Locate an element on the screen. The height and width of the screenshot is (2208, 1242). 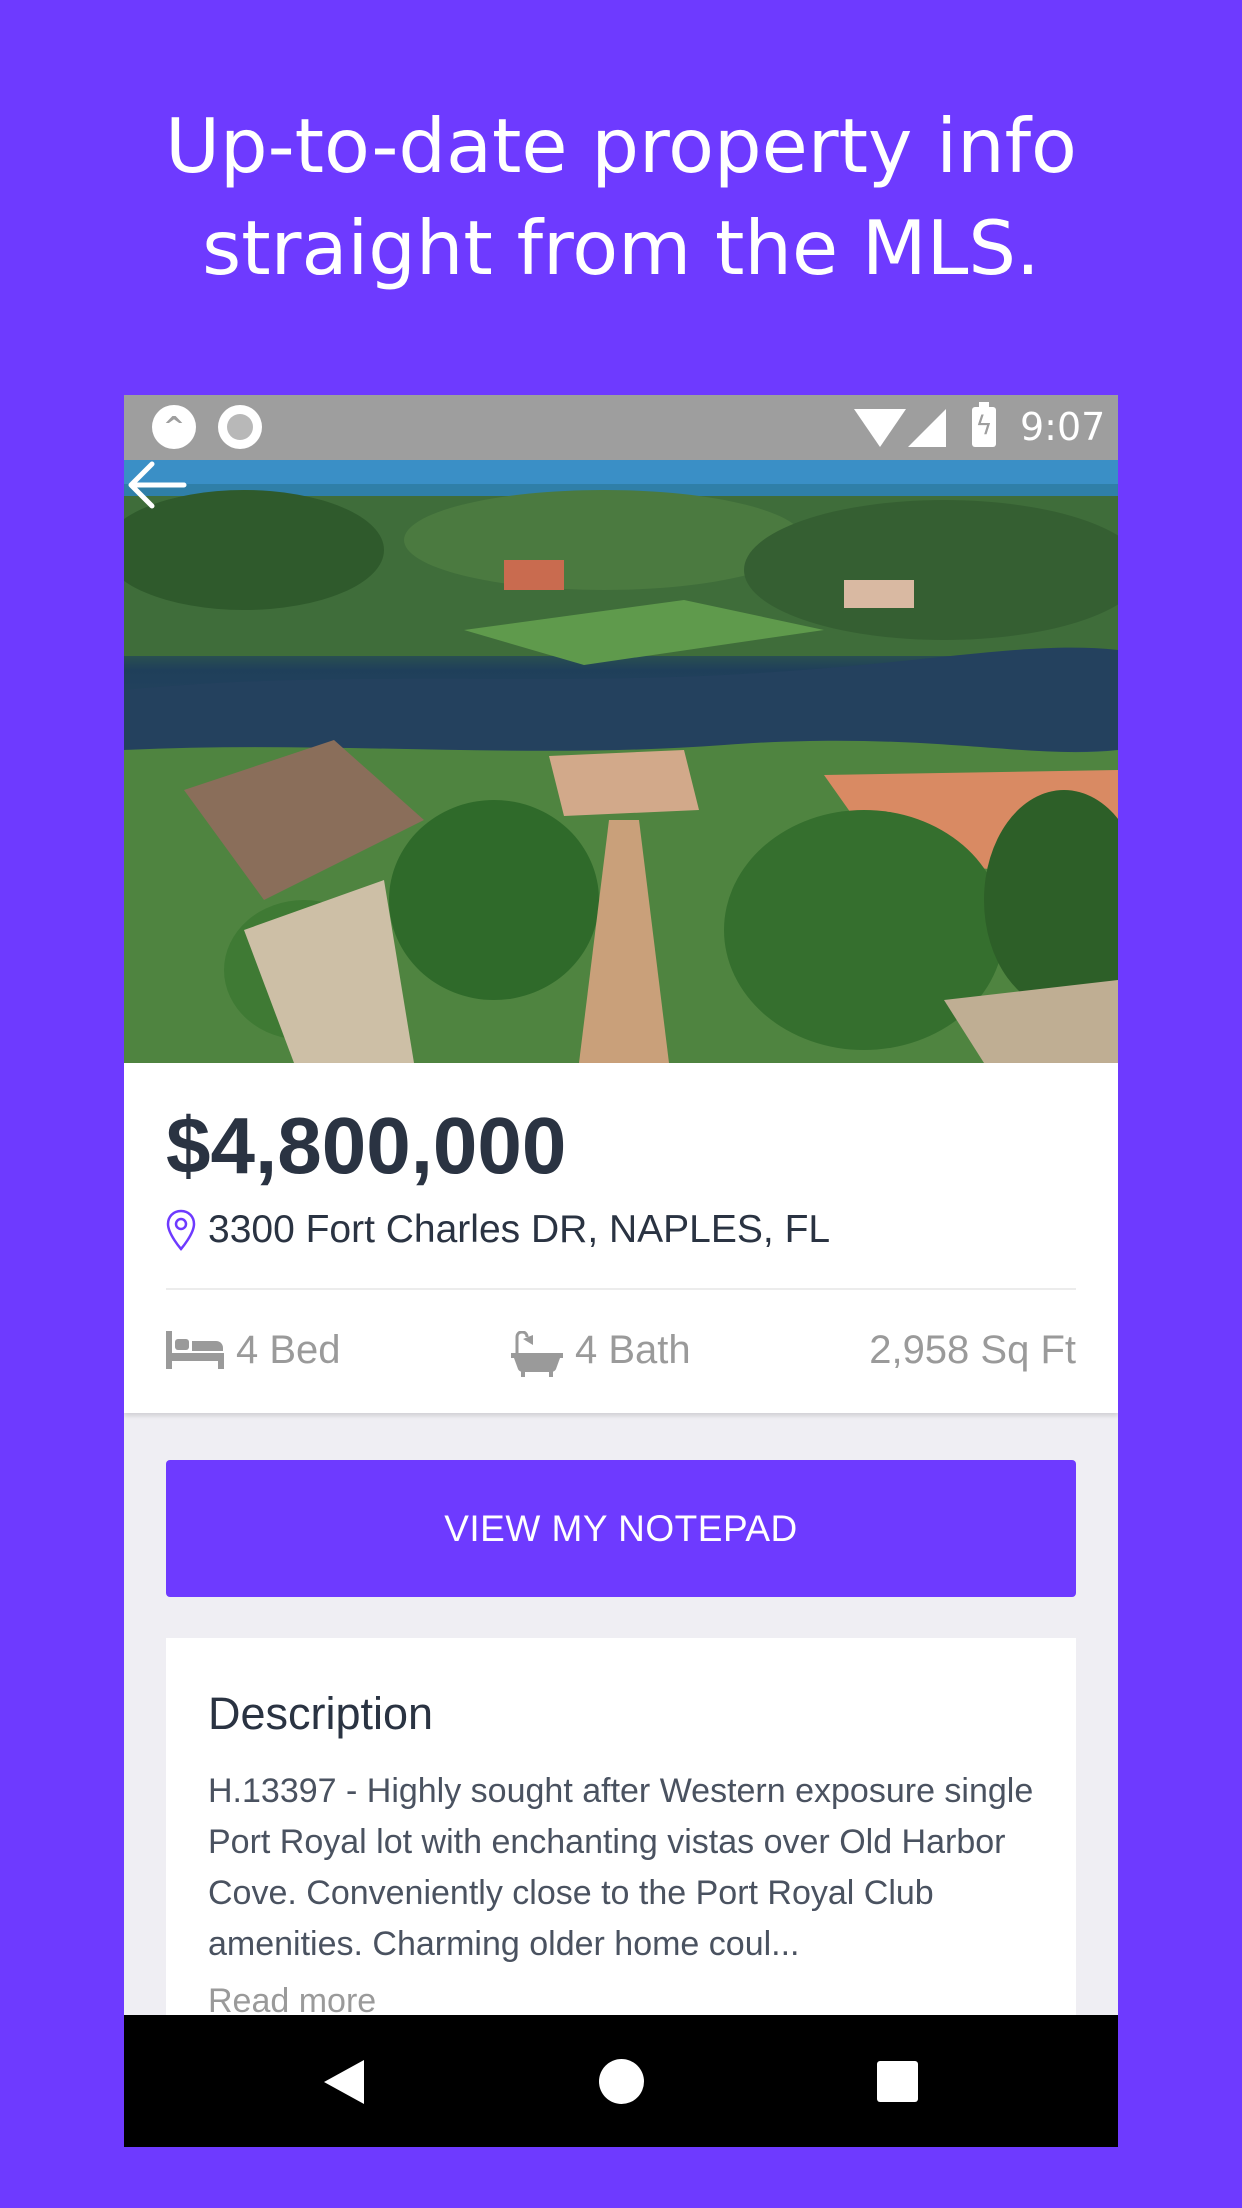
square-footage-label: 2,958 Sq Ft is located at coordinates (972, 1350).